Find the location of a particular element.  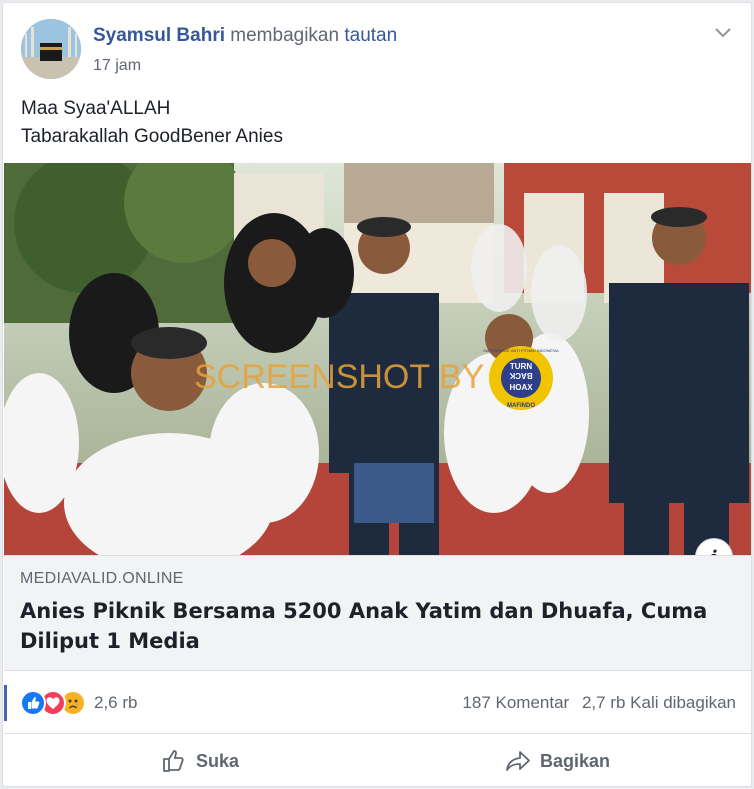

reaction-count: 2,6 rb is located at coordinates (115, 703).